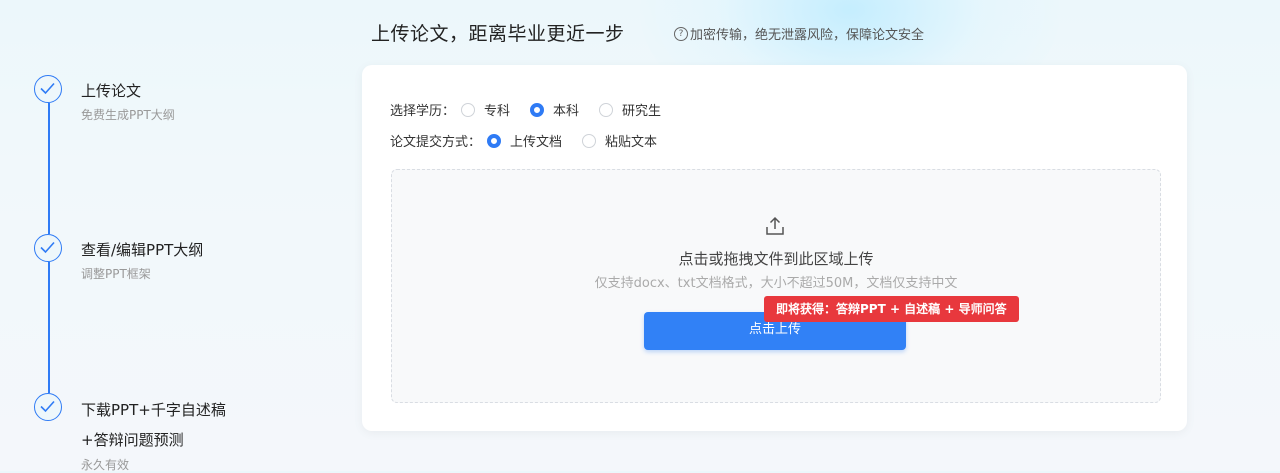  Describe the element at coordinates (775, 225) in the screenshot. I see `upload-icon` at that location.